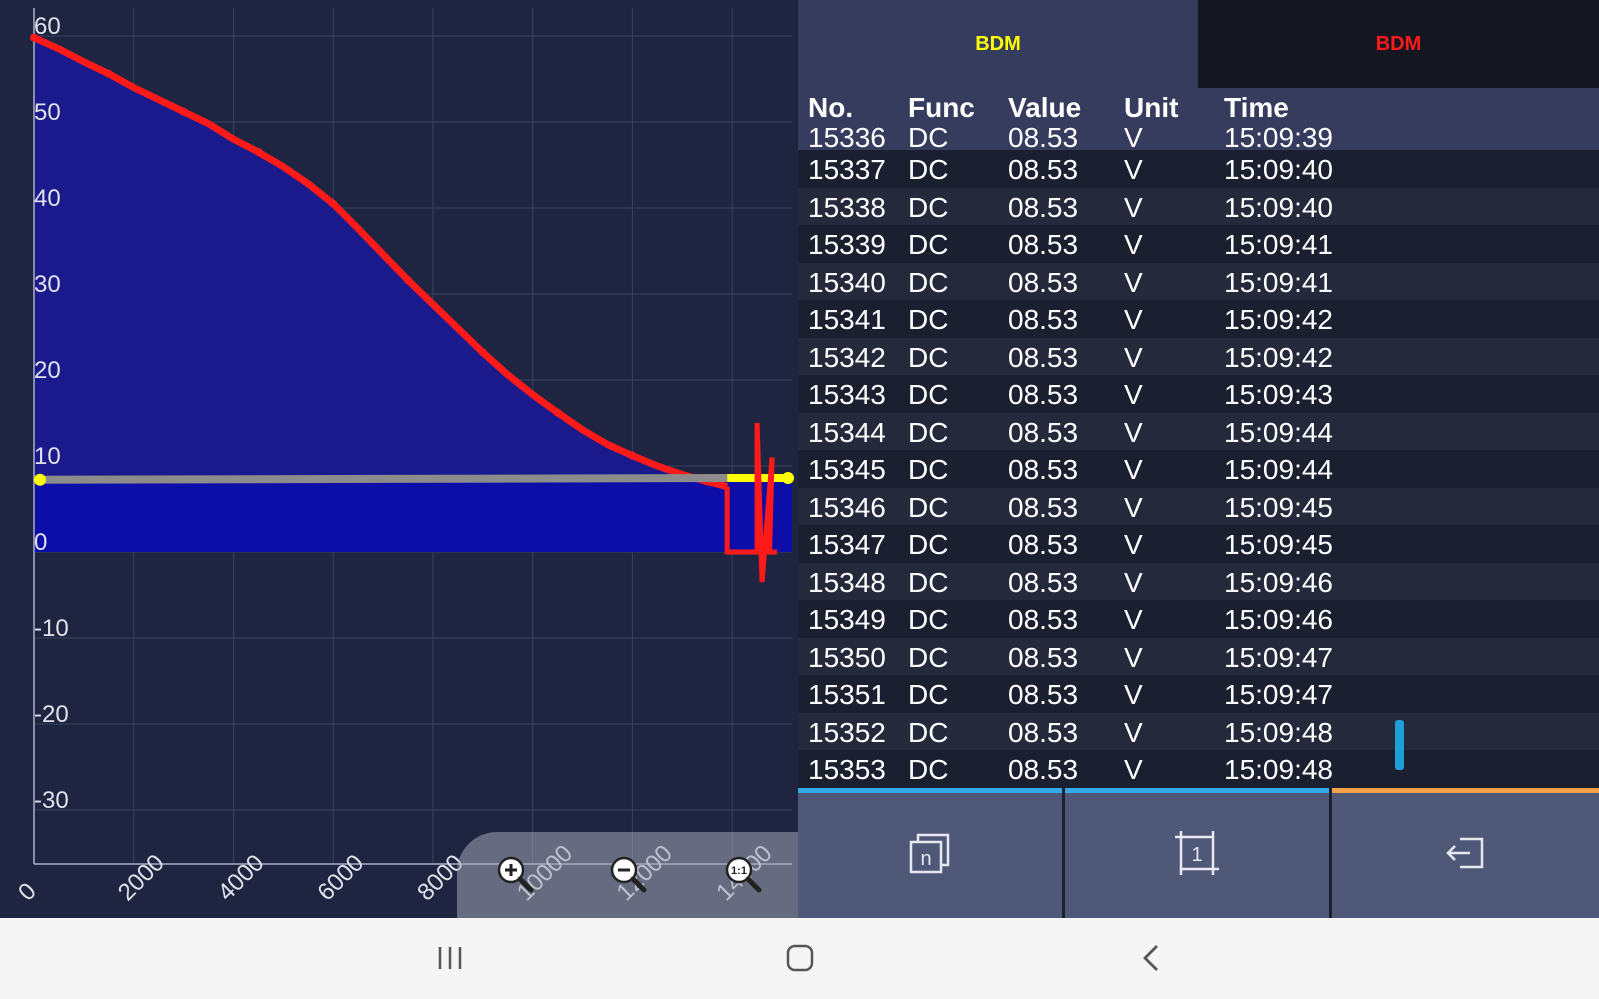  Describe the element at coordinates (51, 628) in the screenshot. I see `y-tick-label: -10` at that location.